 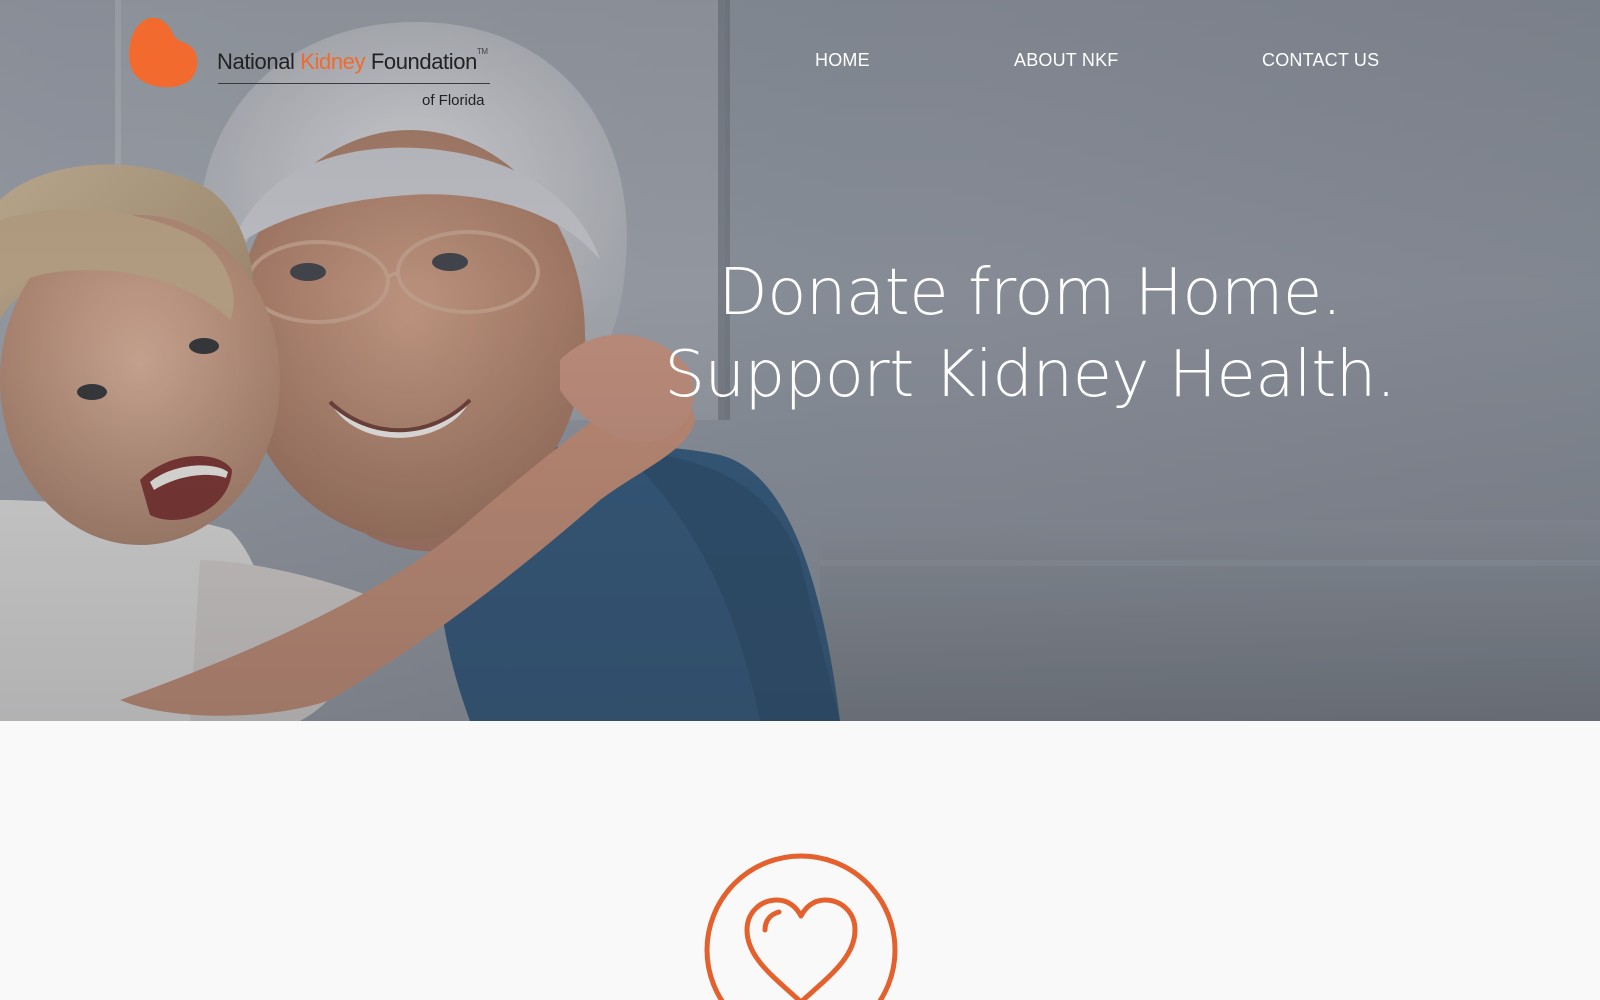 What do you see at coordinates (354, 83) in the screenshot?
I see `logo-divider` at bounding box center [354, 83].